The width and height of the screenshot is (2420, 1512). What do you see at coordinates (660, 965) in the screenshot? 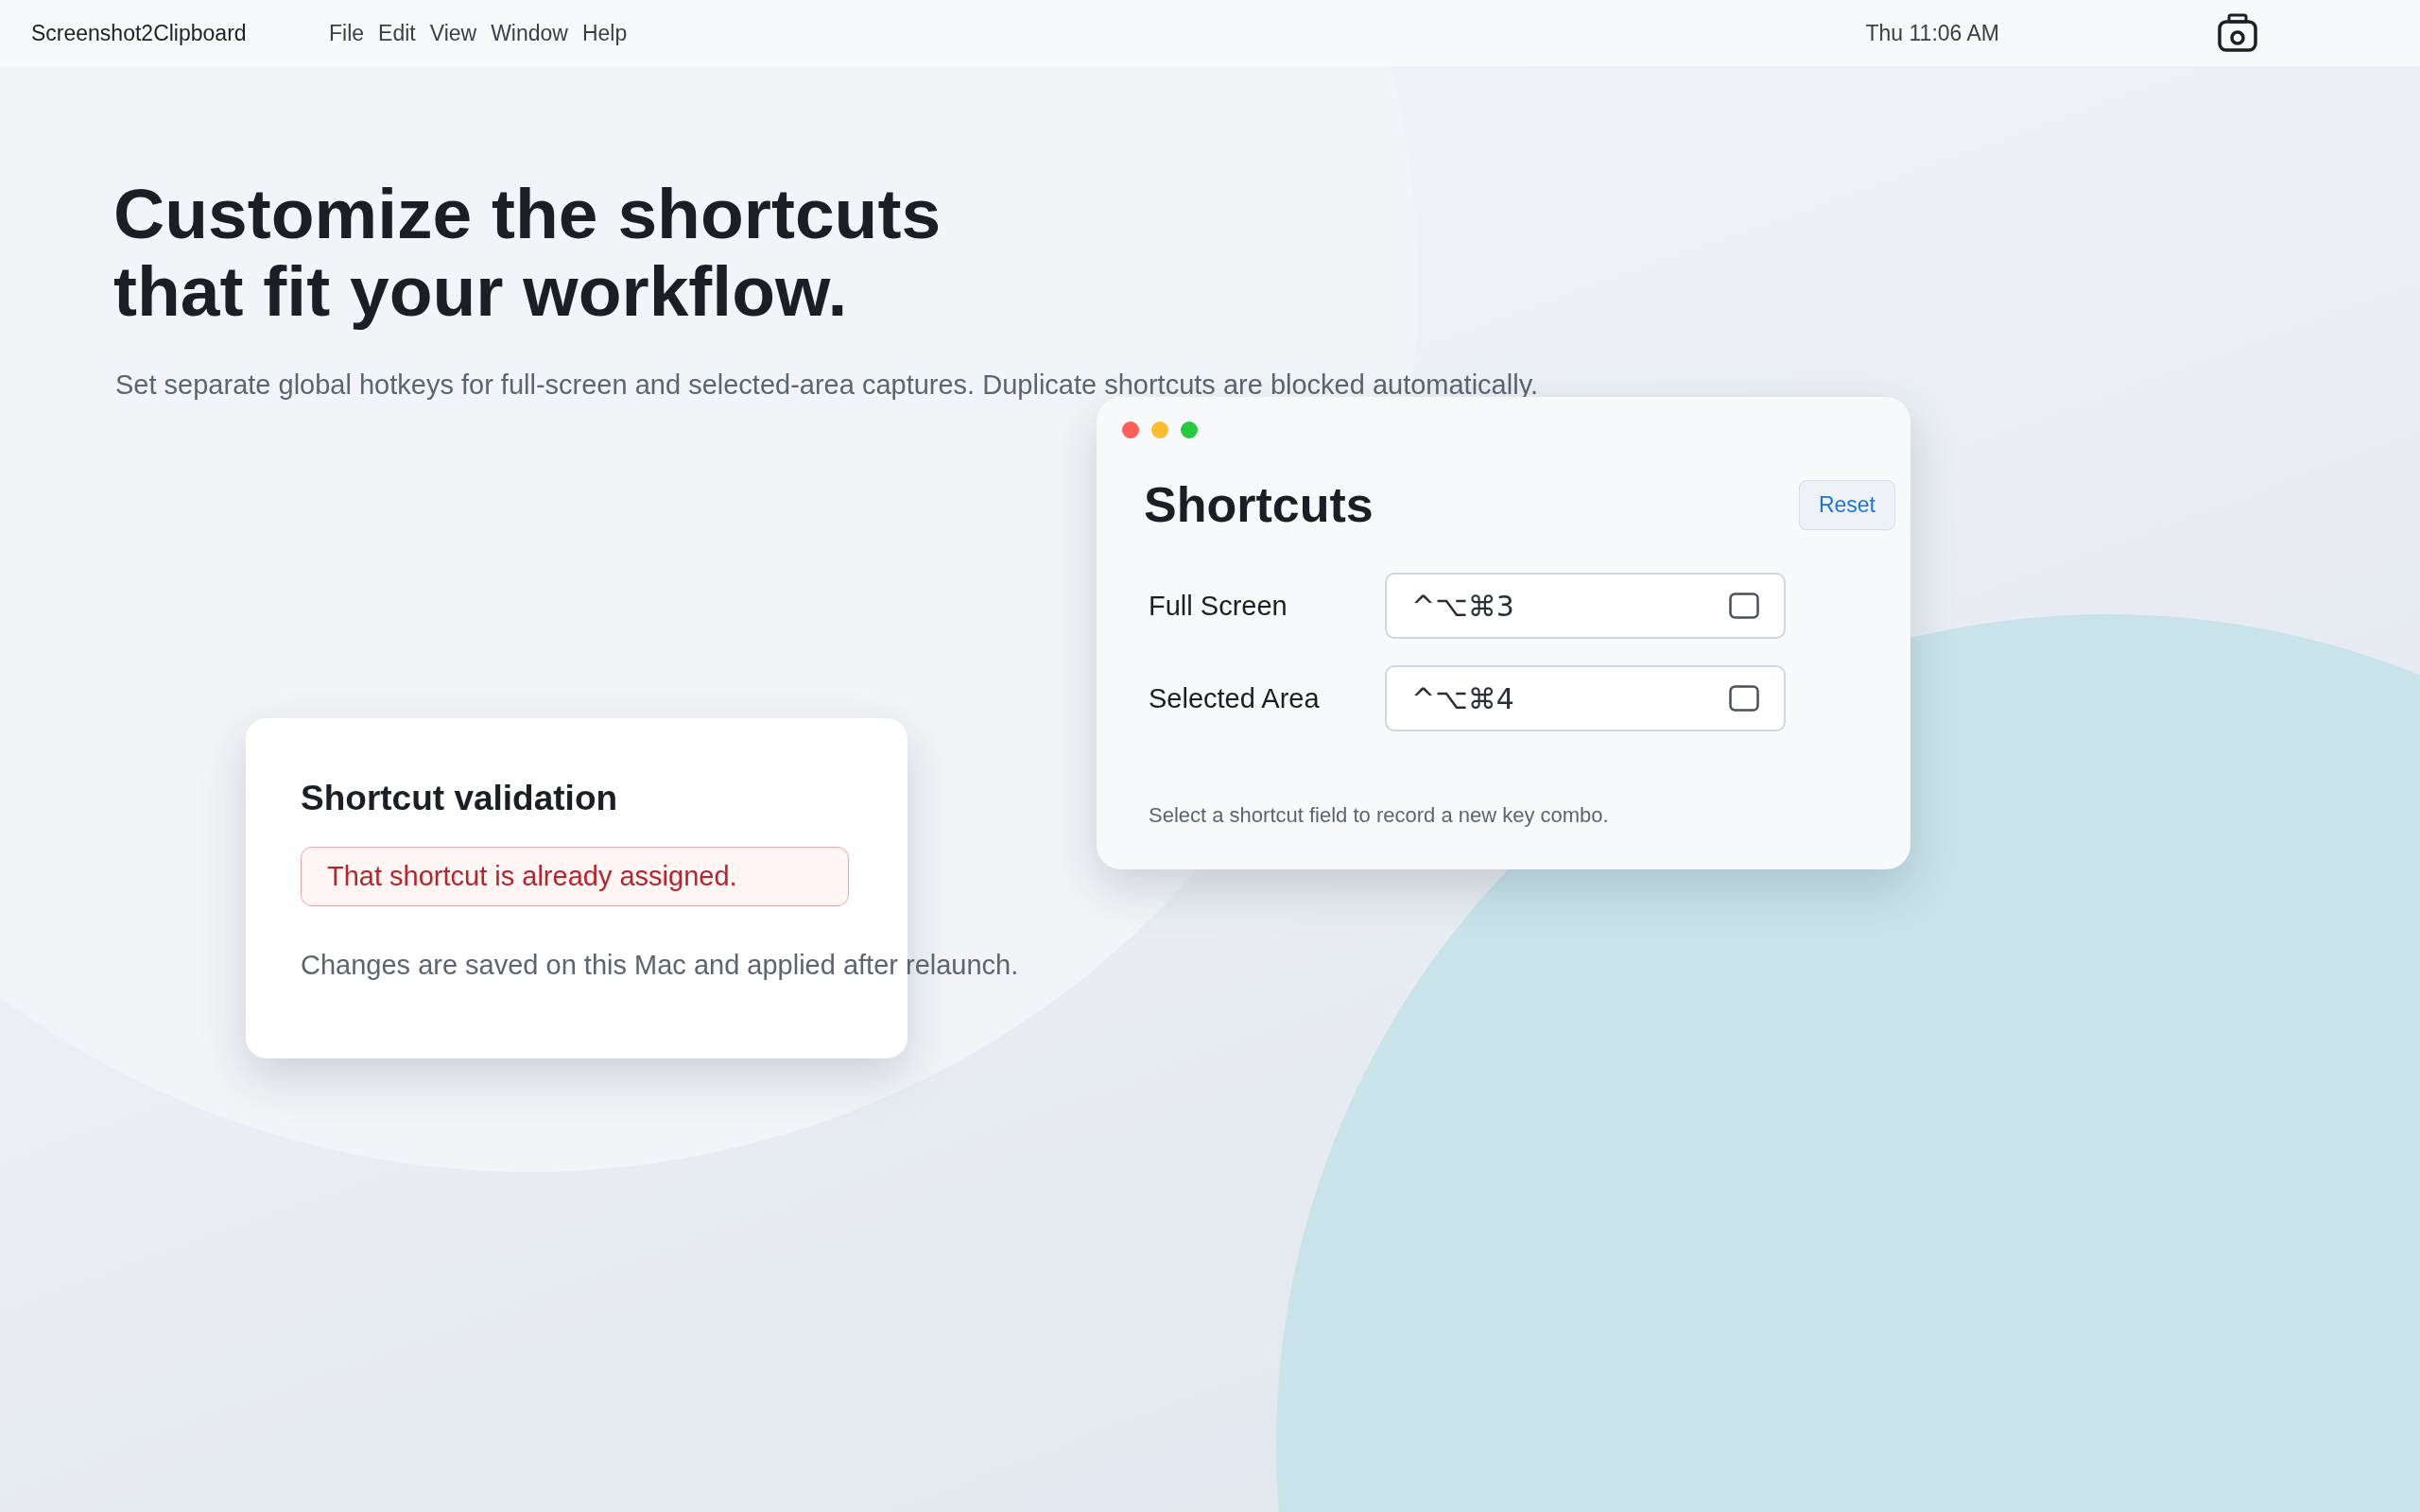
I see `note-text: Changes are saved on this Mac and applied after relaunch.` at bounding box center [660, 965].